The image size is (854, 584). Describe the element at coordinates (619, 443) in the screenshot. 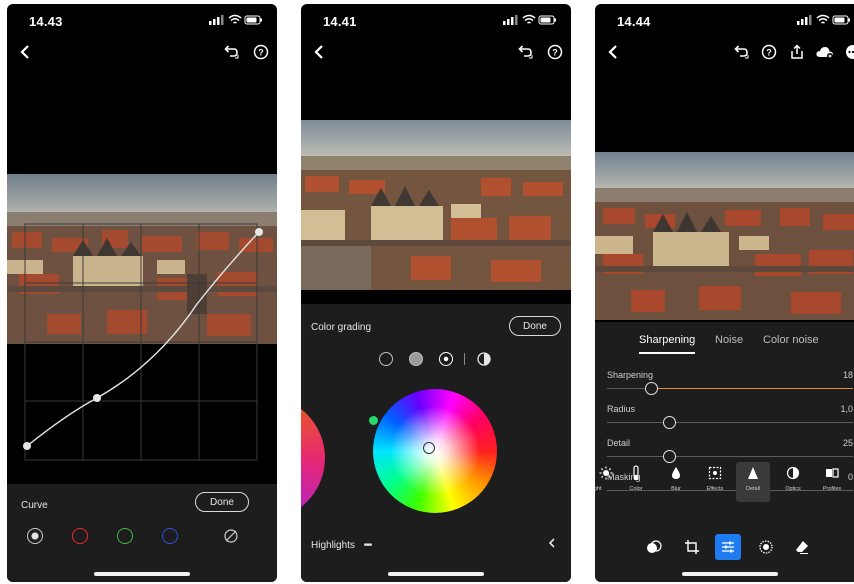

I see `slider-label: Detail` at that location.